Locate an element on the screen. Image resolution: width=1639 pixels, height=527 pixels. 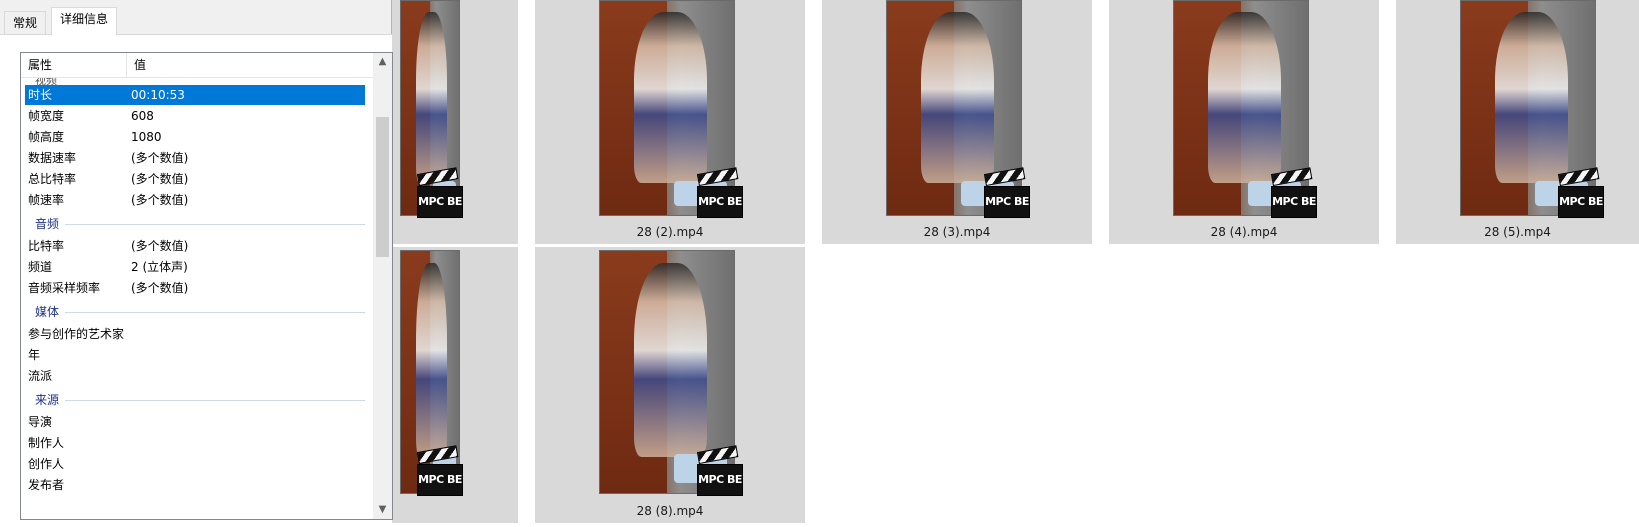
file-tile: MPC BE 28 (8).mp4 is located at coordinates (670, 385).